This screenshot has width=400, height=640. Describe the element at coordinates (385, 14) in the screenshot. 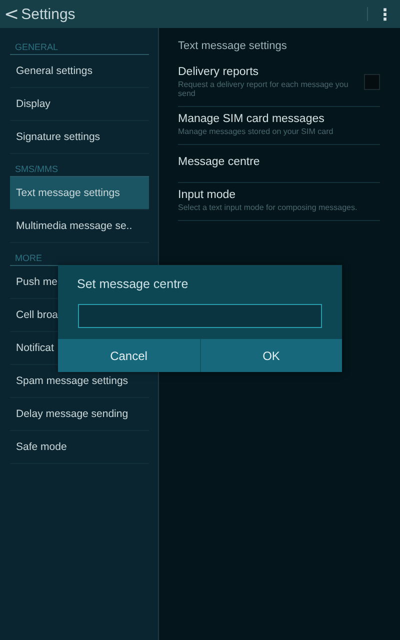

I see `menu-button: ⋮` at that location.